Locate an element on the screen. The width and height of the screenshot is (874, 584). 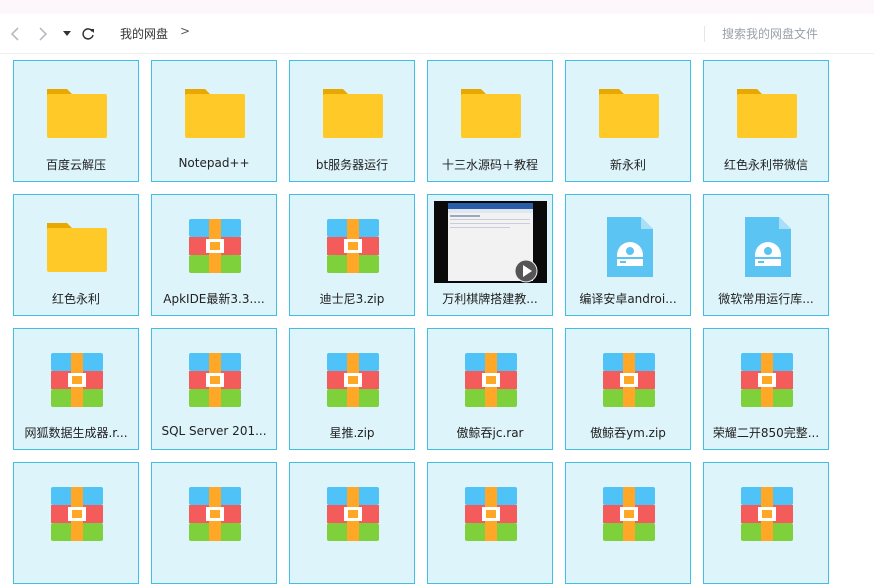
file-tile: 傲鲸吞ym.zip is located at coordinates (628, 389).